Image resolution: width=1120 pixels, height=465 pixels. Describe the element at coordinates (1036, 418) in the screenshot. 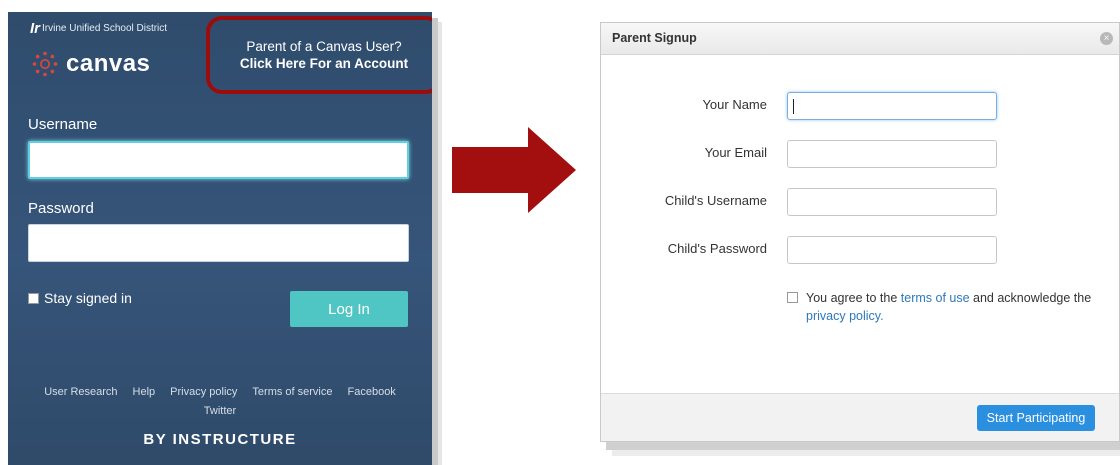

I see `start-participating-button: Start Participating` at that location.